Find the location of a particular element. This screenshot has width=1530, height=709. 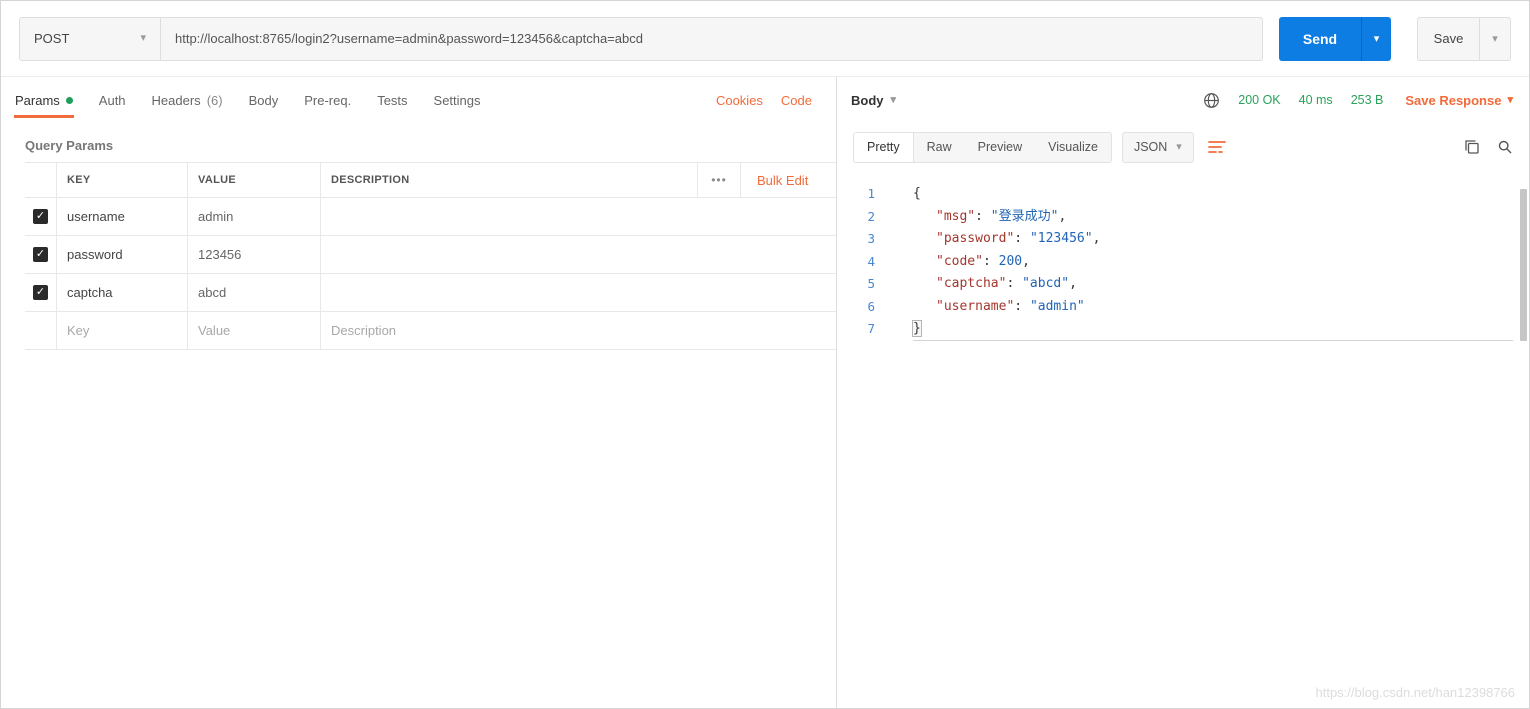

query-params-header-row: KEY VALUE DESCRIPTION ••• Bulk Edit is located at coordinates (430, 180).